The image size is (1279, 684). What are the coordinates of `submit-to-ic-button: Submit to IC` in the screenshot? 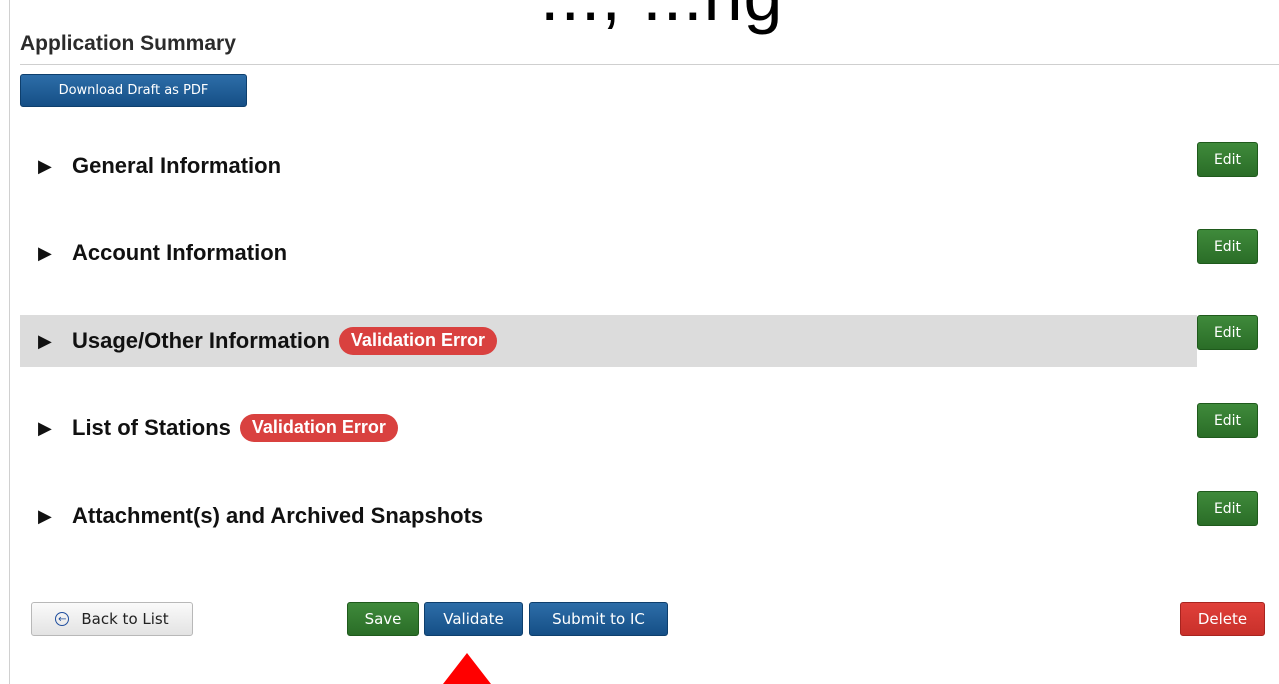 It's located at (598, 619).